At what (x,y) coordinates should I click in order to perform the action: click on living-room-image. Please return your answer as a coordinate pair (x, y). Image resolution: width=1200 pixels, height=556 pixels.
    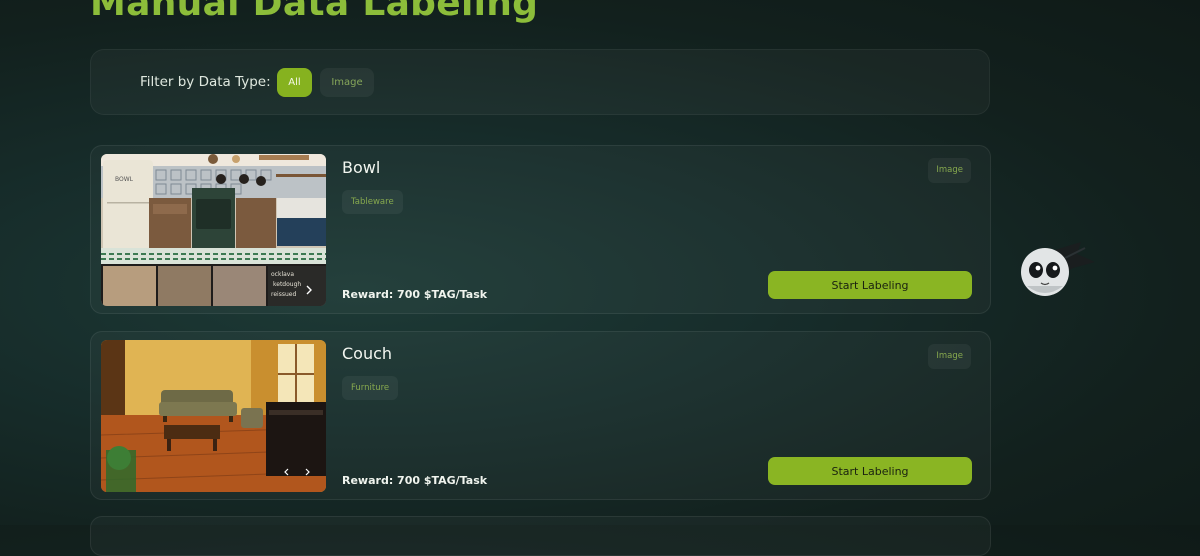
    Looking at the image, I should click on (213, 416).